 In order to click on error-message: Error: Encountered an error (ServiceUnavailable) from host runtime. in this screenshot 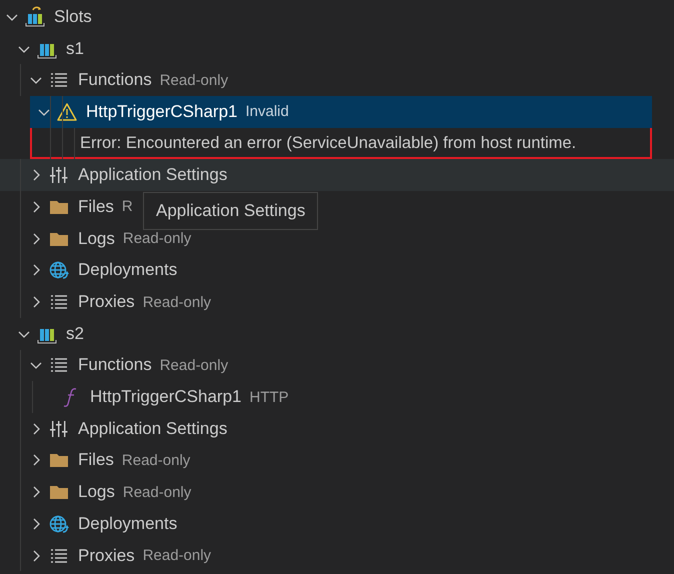, I will do `click(328, 144)`.